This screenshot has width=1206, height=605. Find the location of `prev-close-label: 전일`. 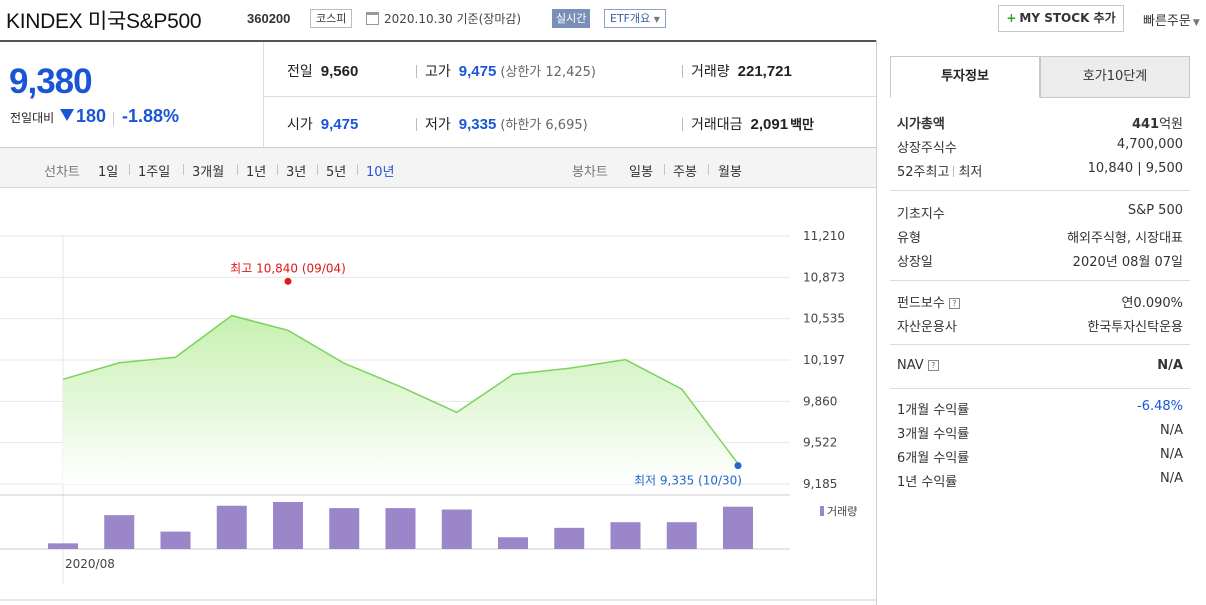

prev-close-label: 전일 is located at coordinates (300, 72).